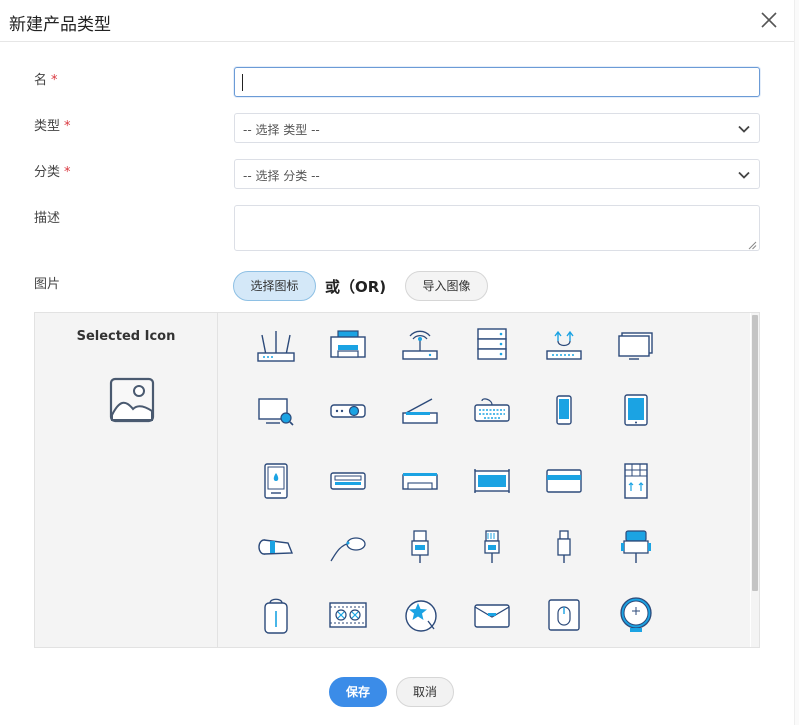 The height and width of the screenshot is (725, 799). What do you see at coordinates (636, 615) in the screenshot?
I see `round-button-icon` at bounding box center [636, 615].